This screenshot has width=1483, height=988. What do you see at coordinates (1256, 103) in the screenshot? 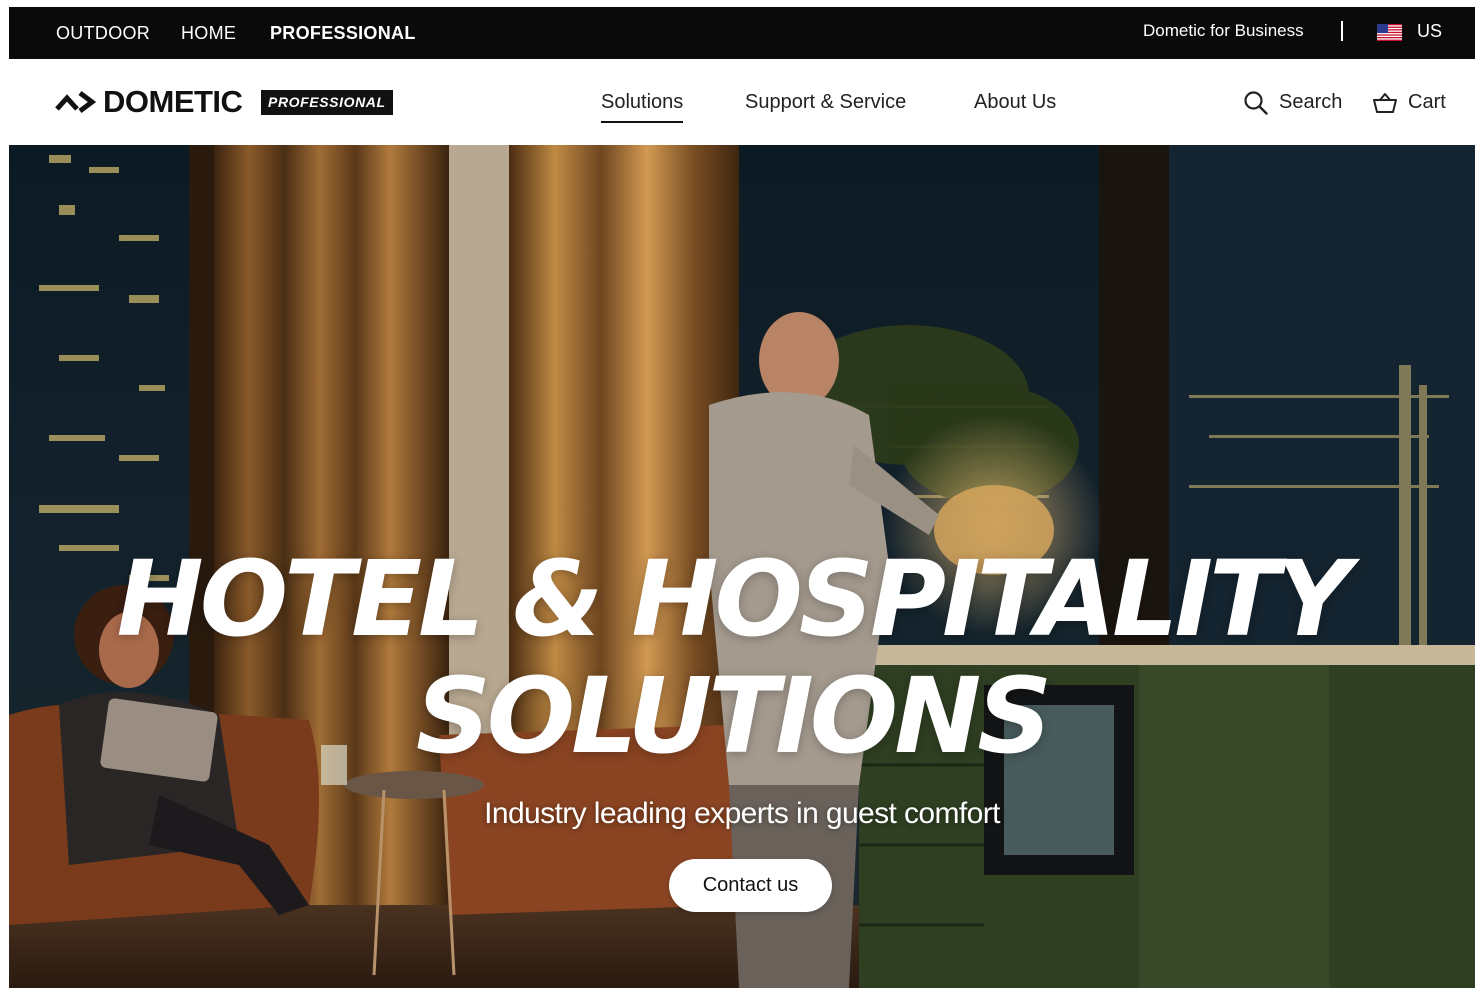
I see `search-icon` at bounding box center [1256, 103].